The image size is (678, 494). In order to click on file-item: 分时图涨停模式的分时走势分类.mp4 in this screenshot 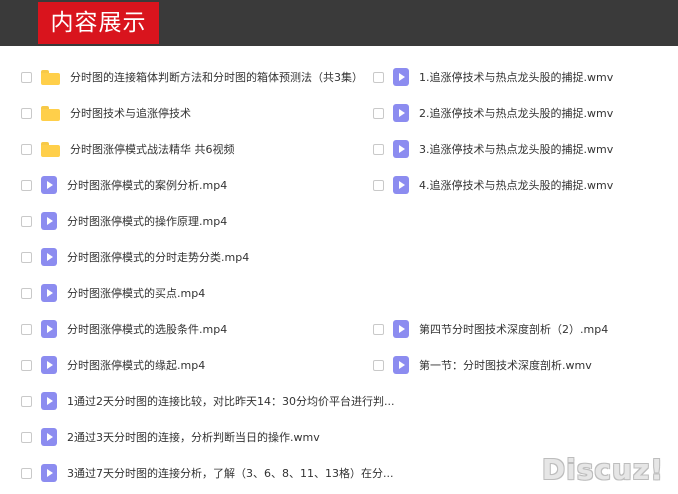, I will do `click(135, 257)`.